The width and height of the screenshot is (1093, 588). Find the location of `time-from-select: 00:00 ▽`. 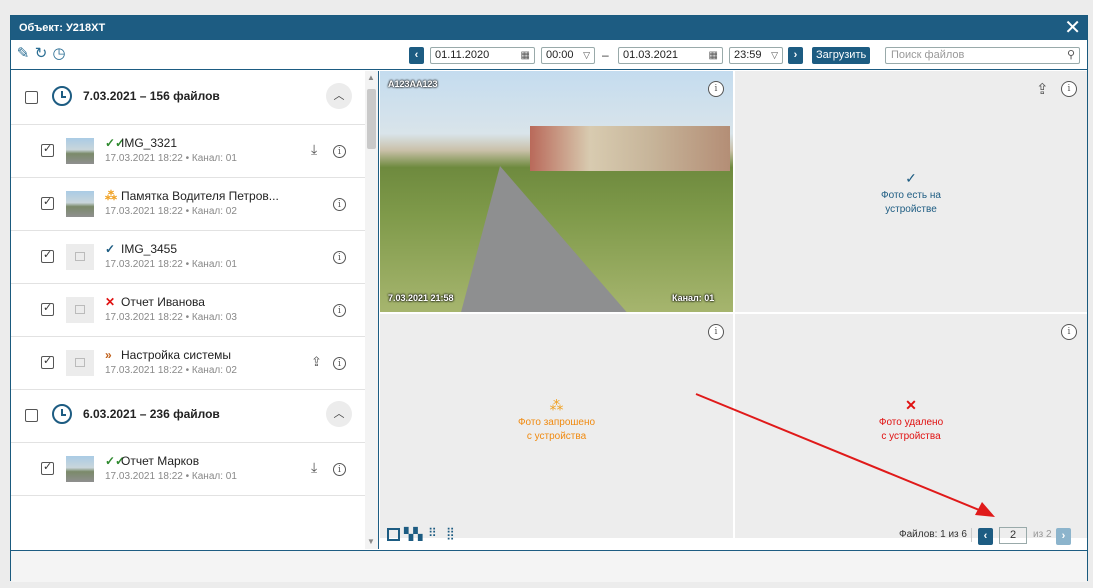

time-from-select: 00:00 ▽ is located at coordinates (568, 55).